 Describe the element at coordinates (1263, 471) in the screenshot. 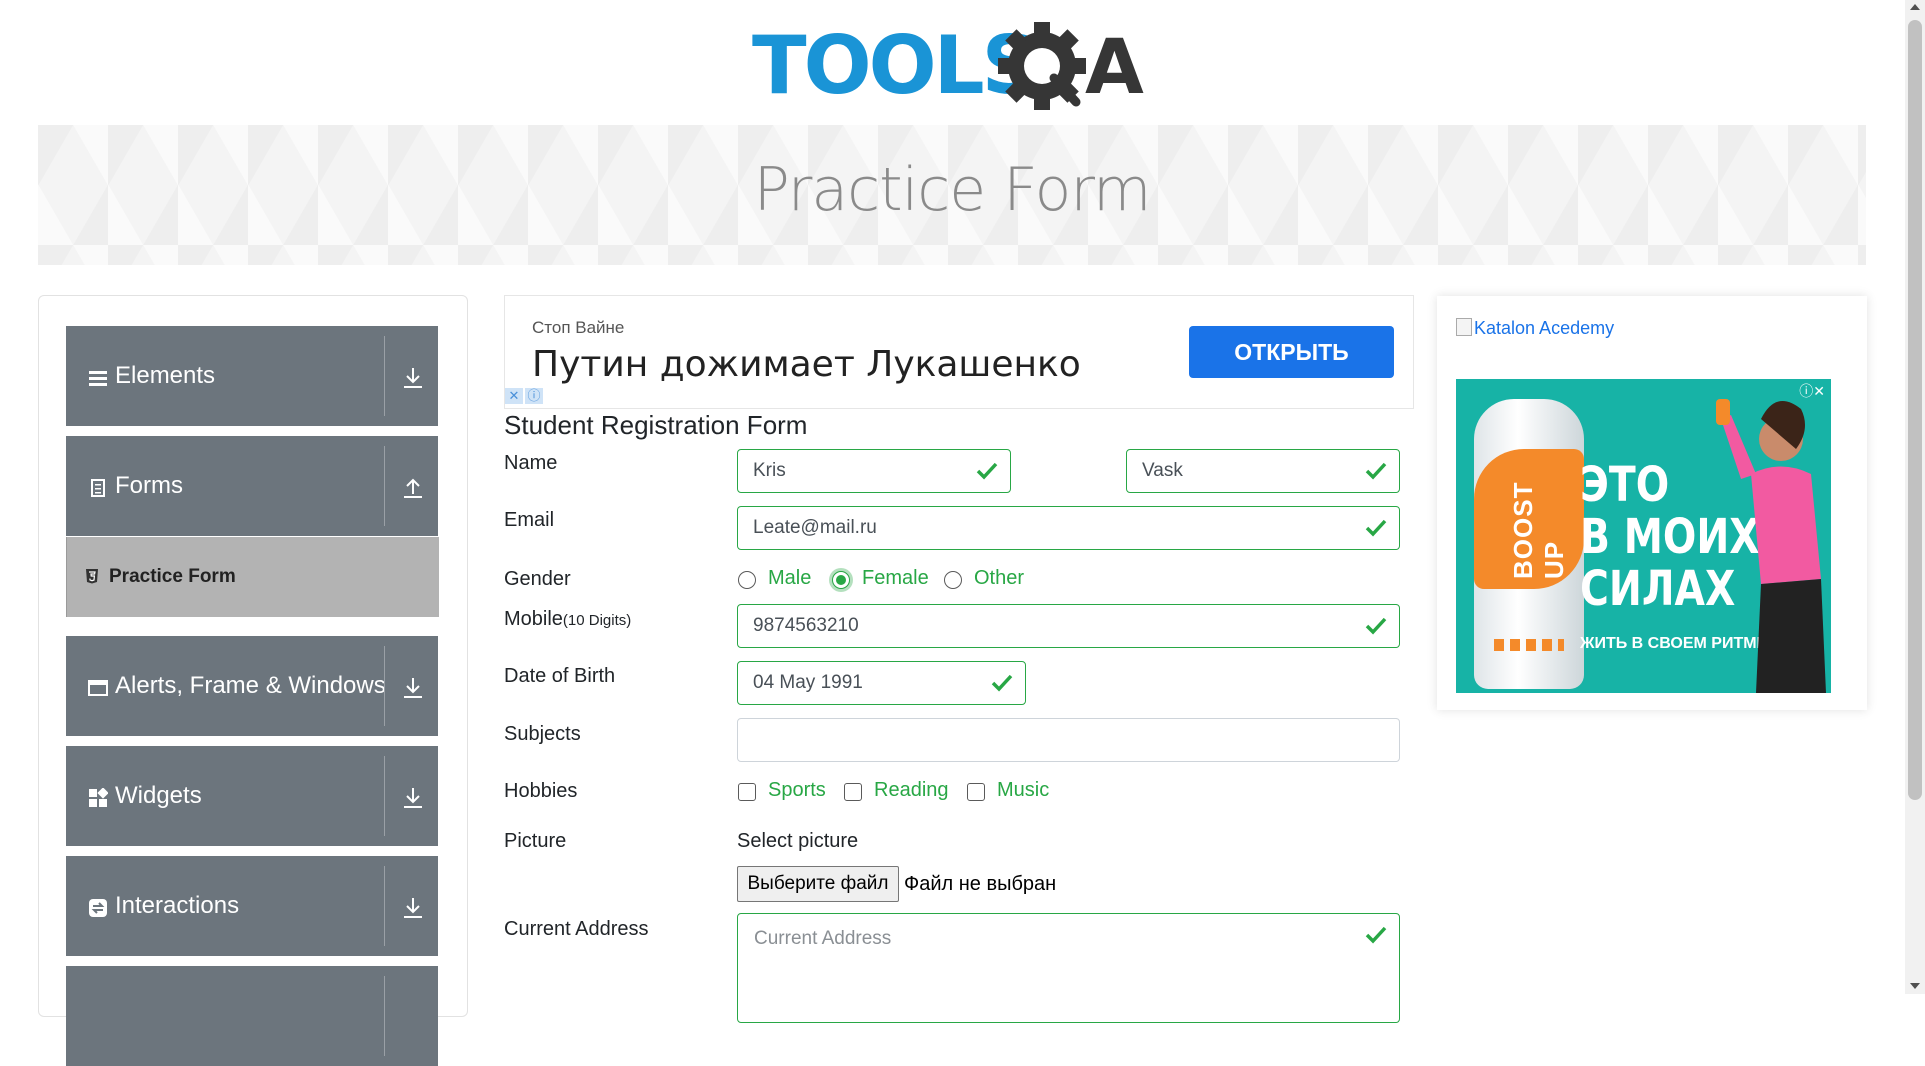

I see `last-name-input: Vask` at that location.